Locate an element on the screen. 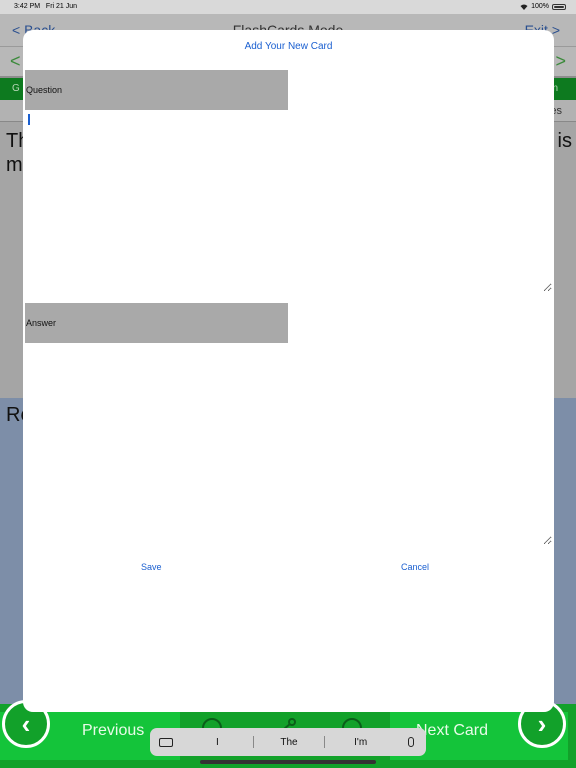 This screenshot has height=768, width=576. next-card-label: Next Card is located at coordinates (452, 730).